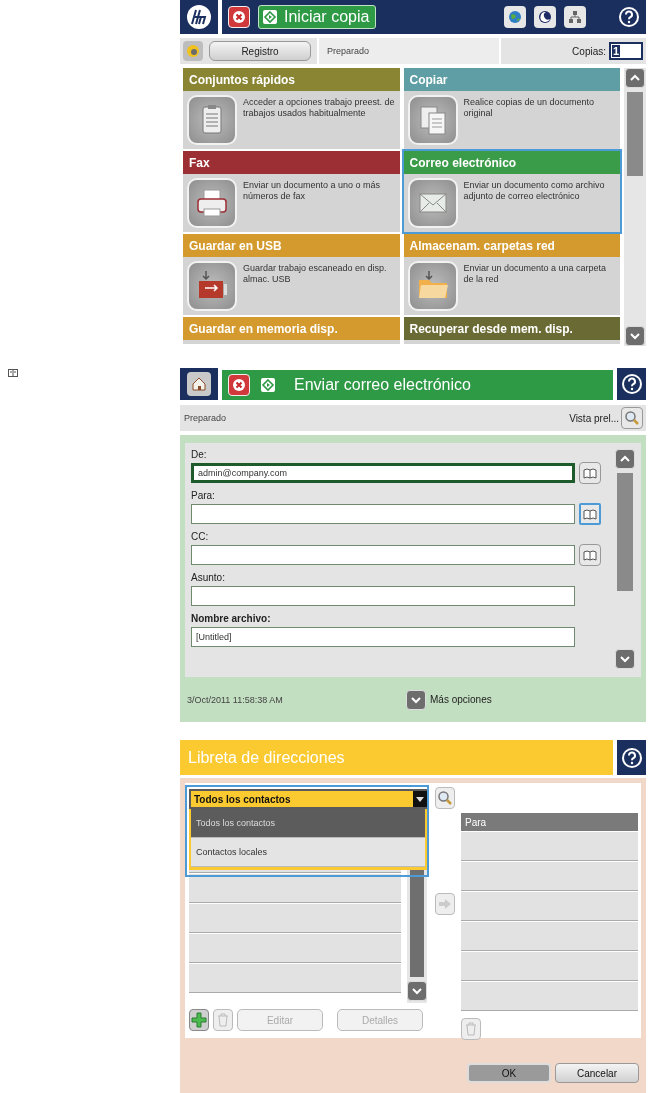 The height and width of the screenshot is (1093, 649). What do you see at coordinates (383, 473) in the screenshot?
I see `text-field: admin@company.com` at bounding box center [383, 473].